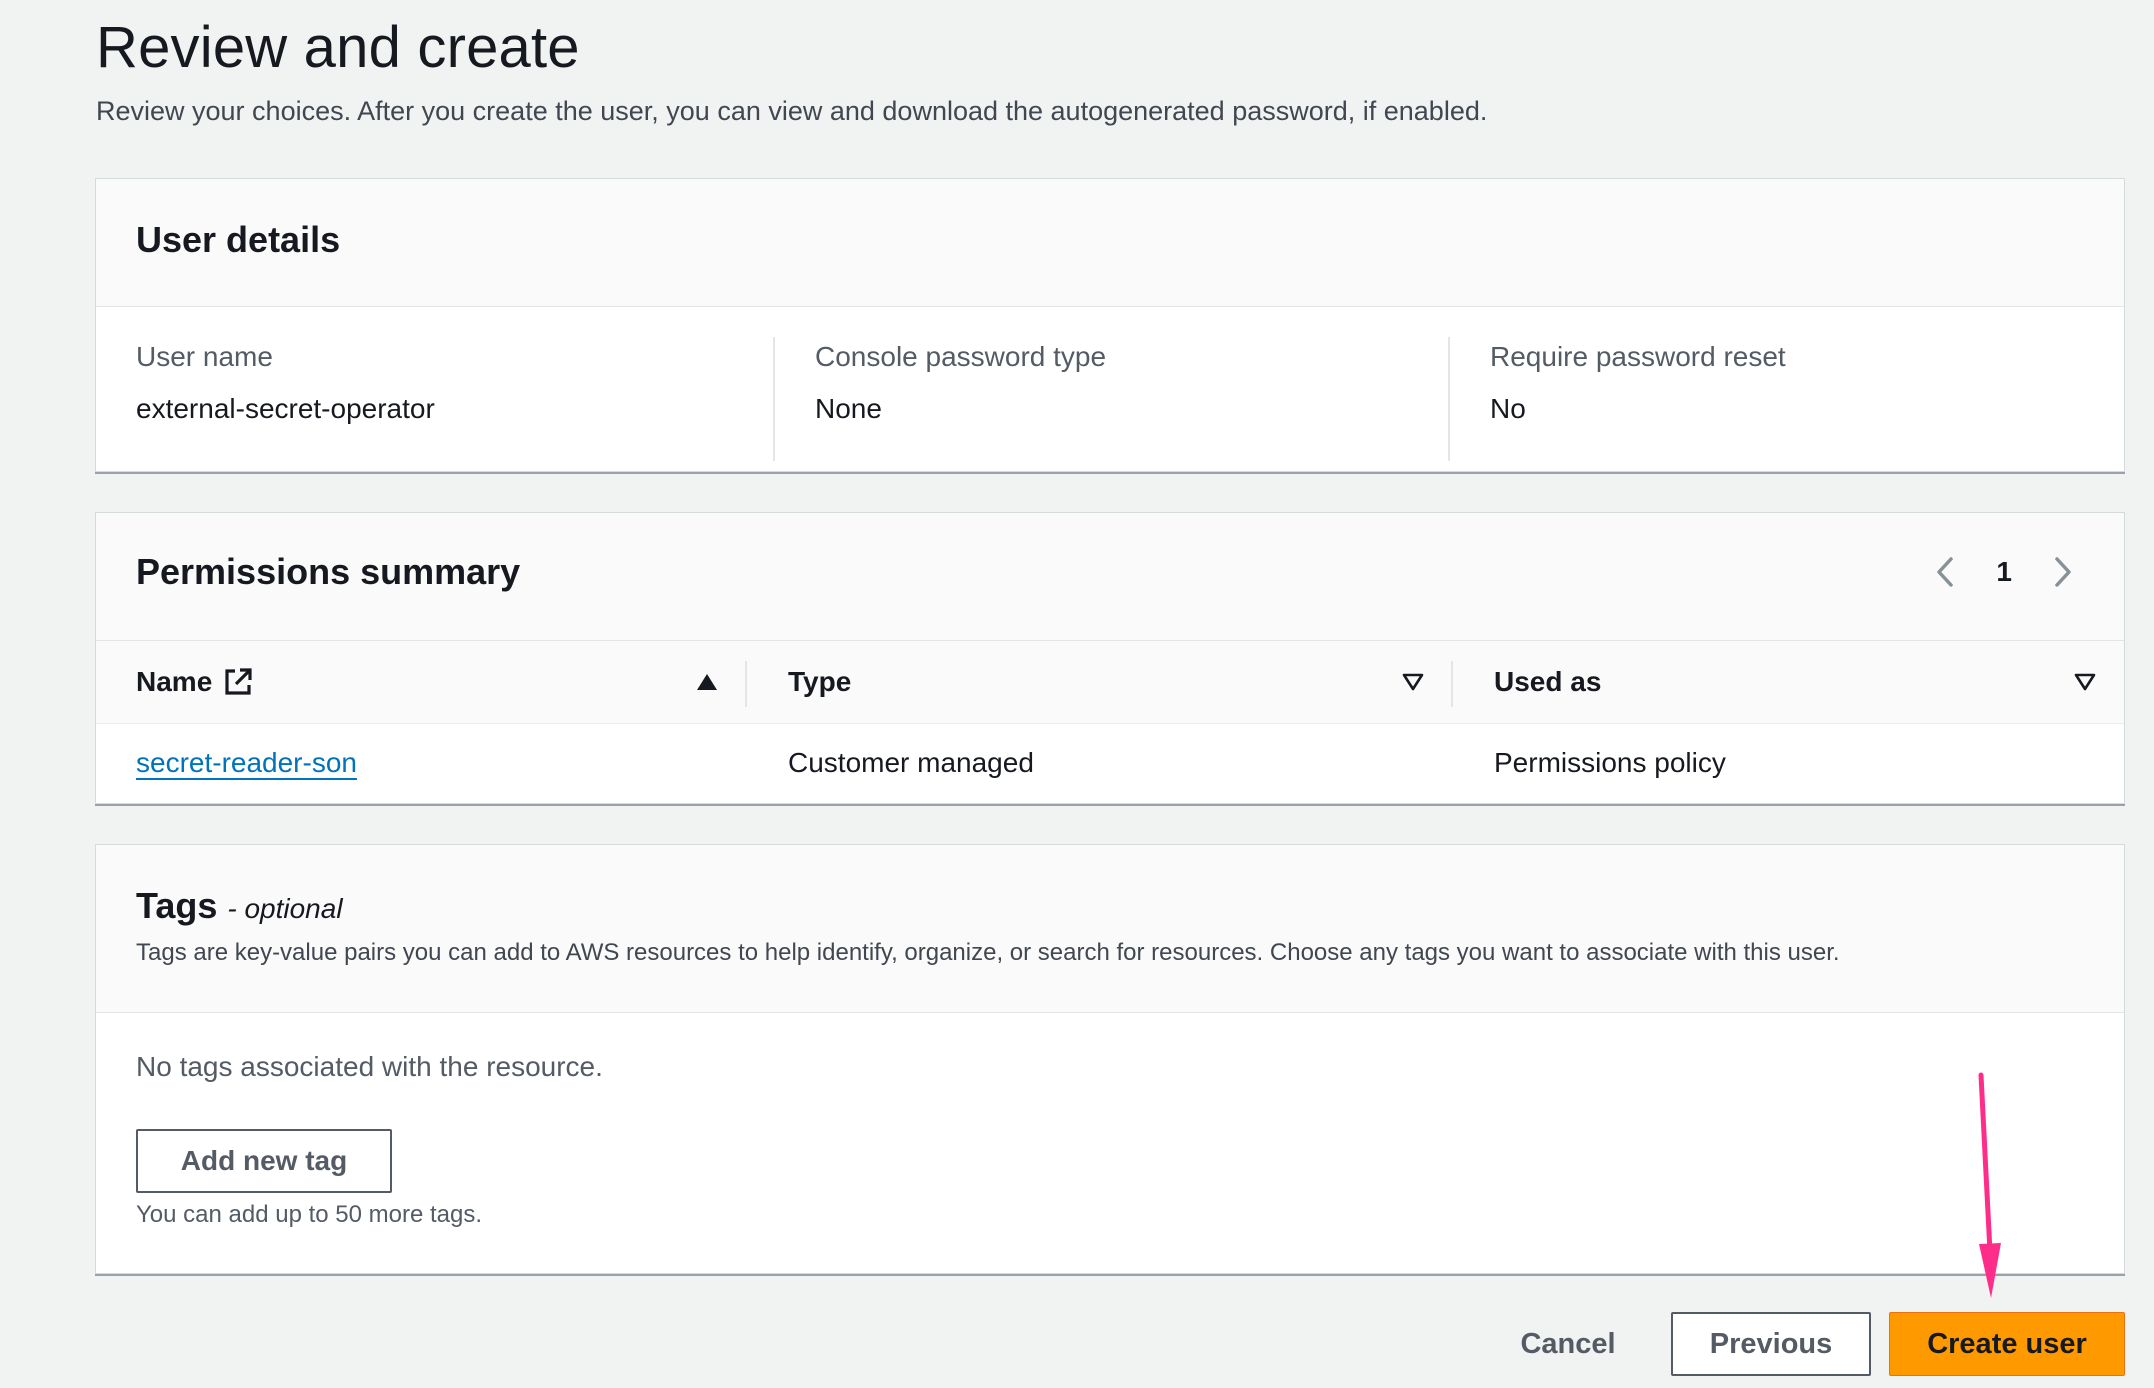 This screenshot has width=2154, height=1388. Describe the element at coordinates (328, 571) in the screenshot. I see `permissions-summary-heading: Permissions summary` at that location.